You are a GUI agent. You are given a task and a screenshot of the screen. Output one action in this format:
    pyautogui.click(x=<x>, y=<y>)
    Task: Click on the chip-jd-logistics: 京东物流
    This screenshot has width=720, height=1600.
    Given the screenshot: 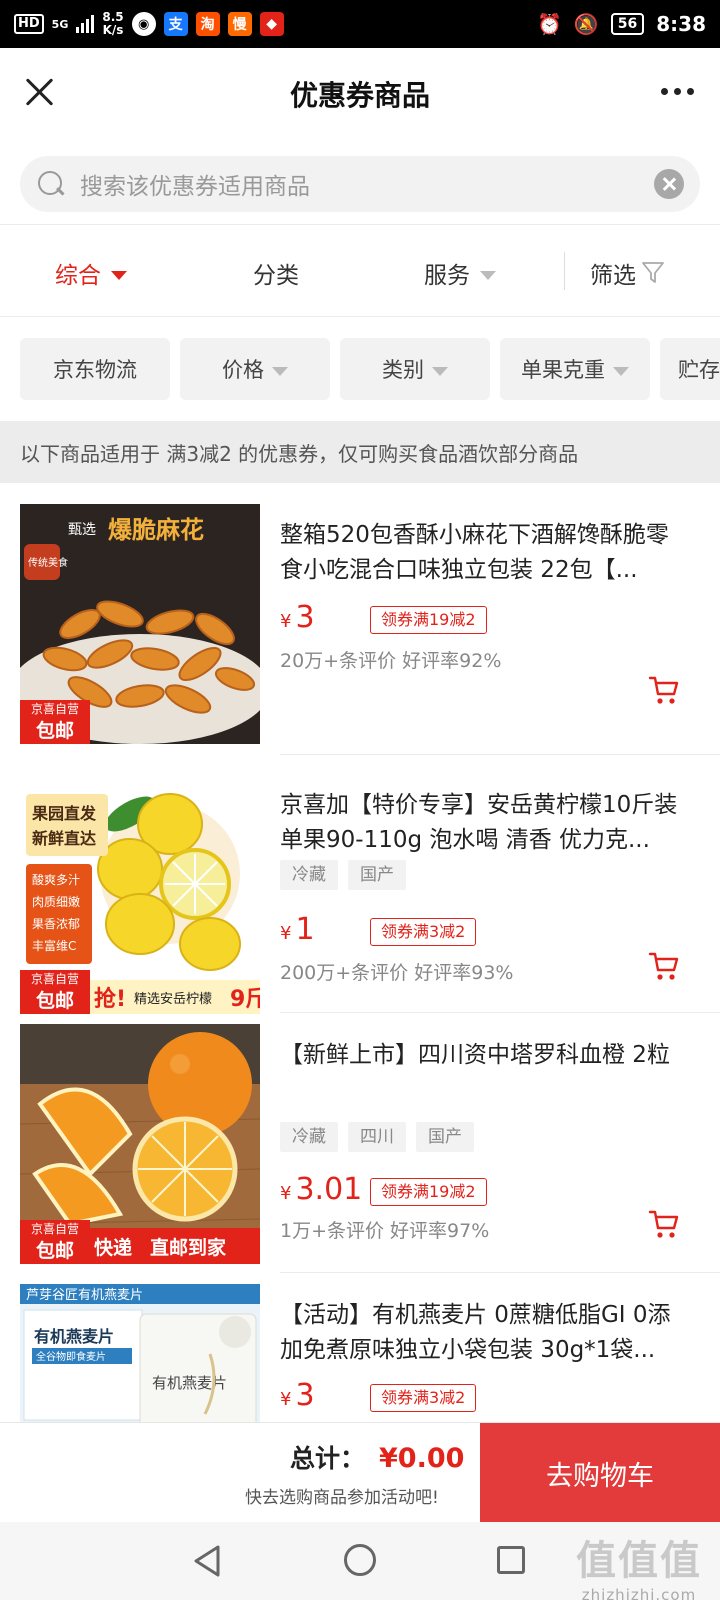 What is the action you would take?
    pyautogui.click(x=95, y=369)
    